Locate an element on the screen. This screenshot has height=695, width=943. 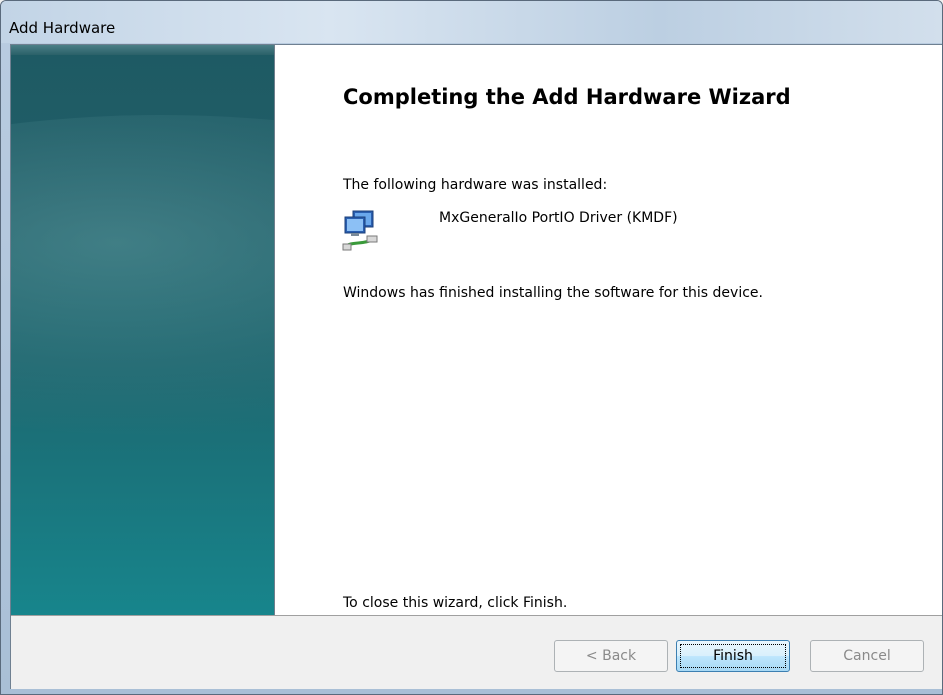
close-wizard-hint: To close this wizard, click Finish. is located at coordinates (455, 603).